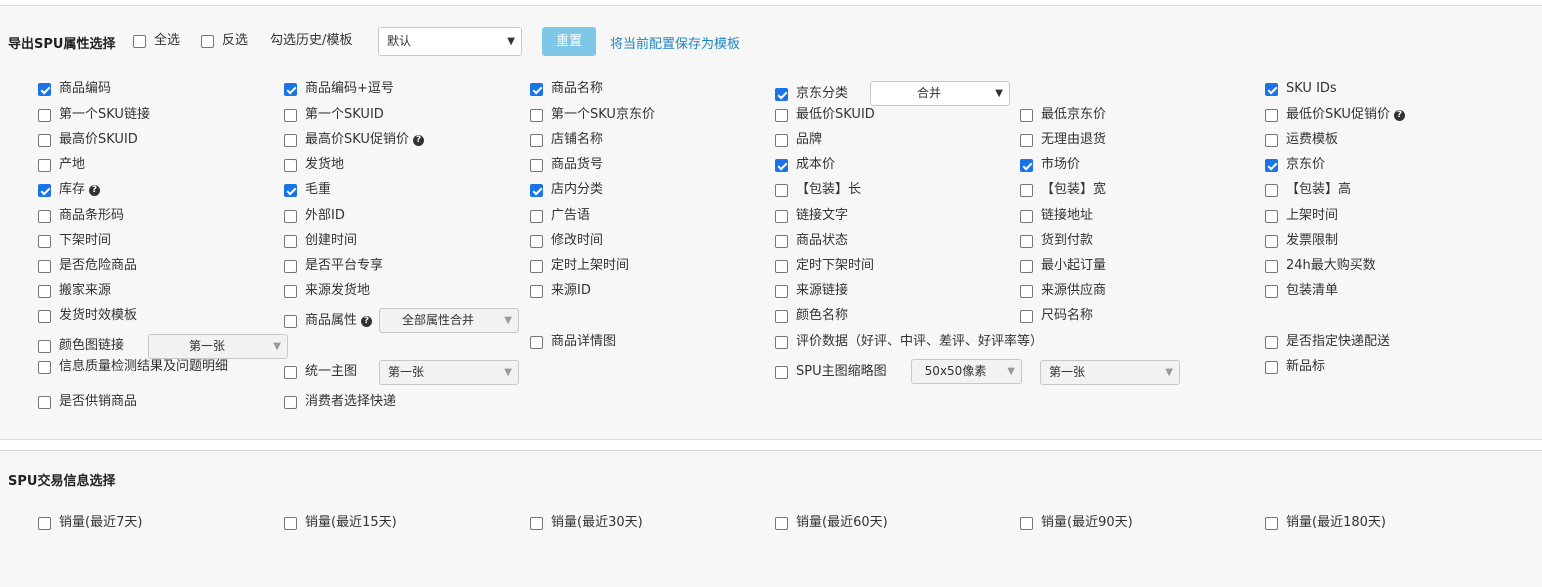  Describe the element at coordinates (569, 41) in the screenshot. I see `reset-button: 重置` at that location.